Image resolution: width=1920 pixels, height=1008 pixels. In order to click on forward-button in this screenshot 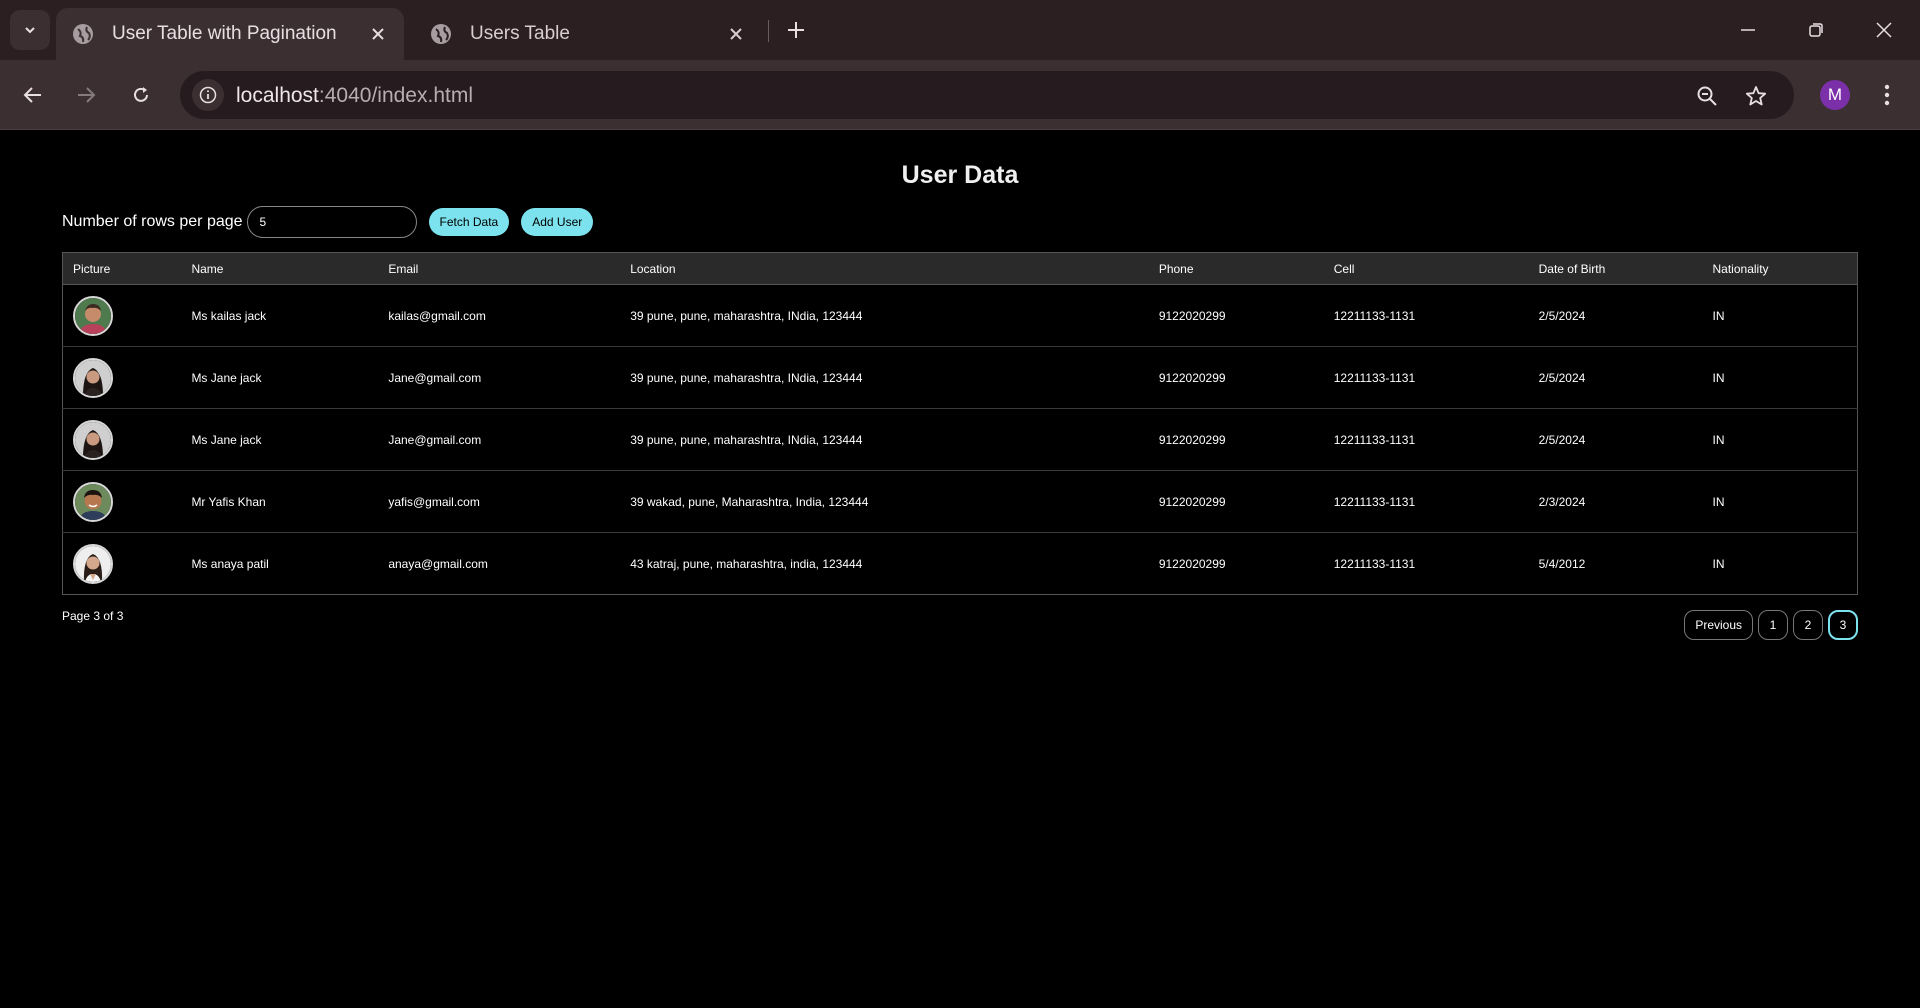, I will do `click(86, 95)`.